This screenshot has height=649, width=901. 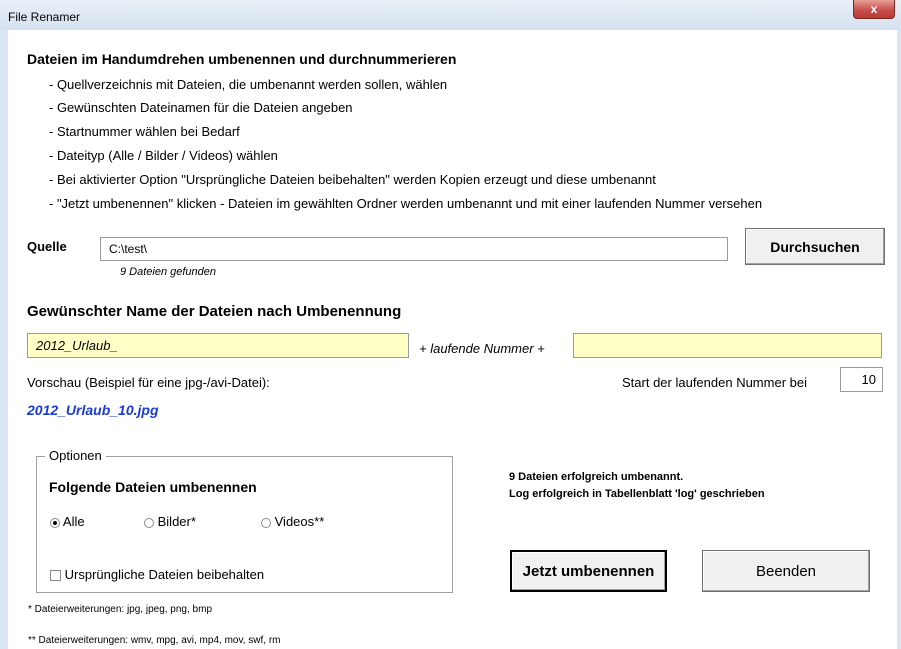 What do you see at coordinates (414, 249) in the screenshot?
I see `source-path-field: C:\test\` at bounding box center [414, 249].